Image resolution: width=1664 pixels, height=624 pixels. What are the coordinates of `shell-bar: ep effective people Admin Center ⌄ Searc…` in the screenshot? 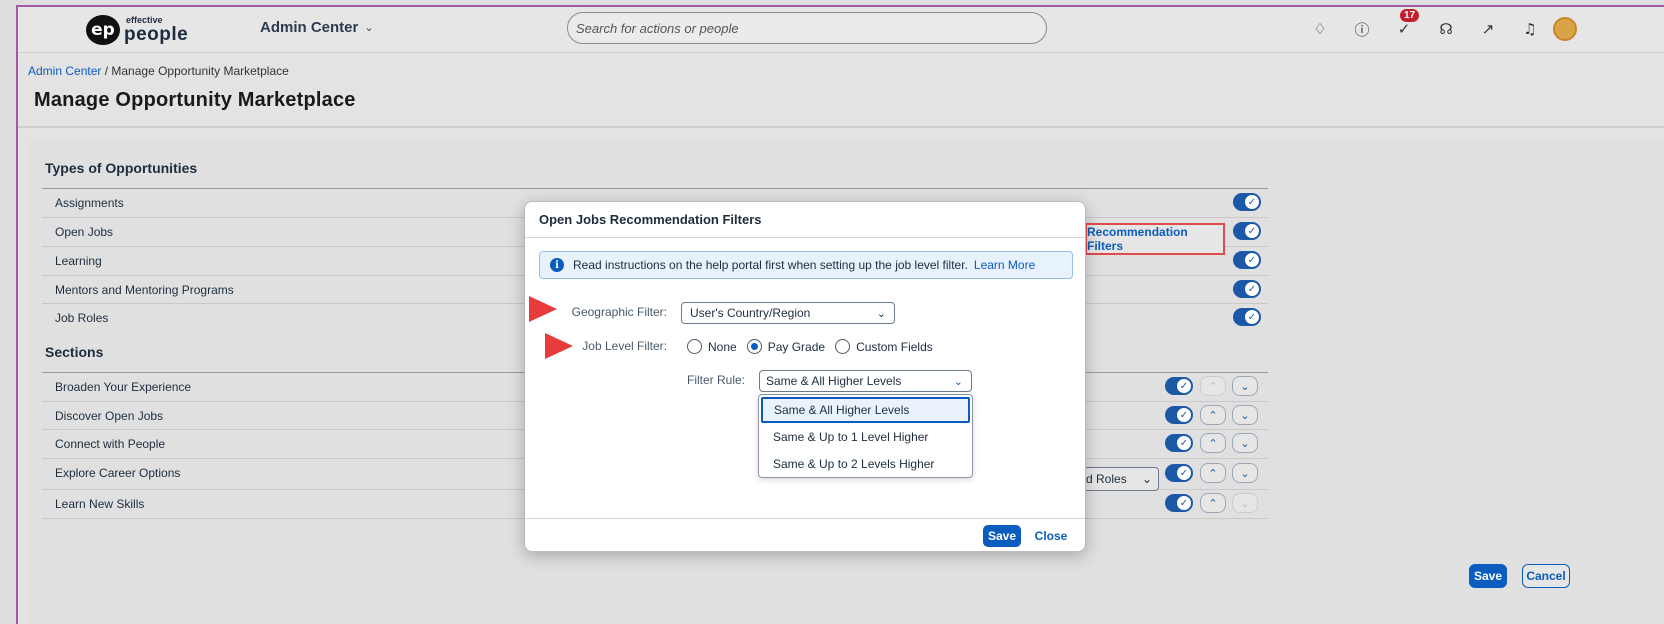 It's located at (841, 30).